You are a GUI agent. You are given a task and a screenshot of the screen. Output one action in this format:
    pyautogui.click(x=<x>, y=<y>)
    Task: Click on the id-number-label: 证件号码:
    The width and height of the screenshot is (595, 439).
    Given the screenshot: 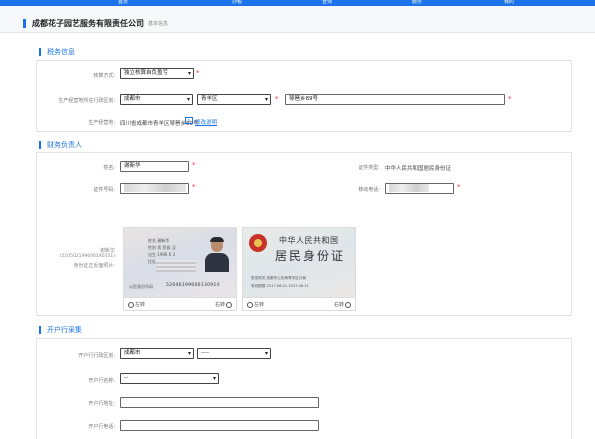 What is the action you would take?
    pyautogui.click(x=104, y=190)
    